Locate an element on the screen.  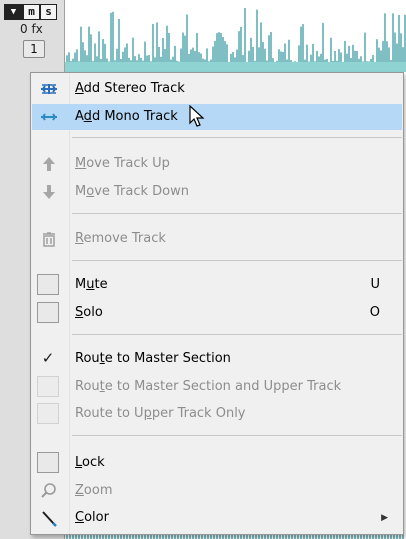
menu-item-label: Zoom is located at coordinates (94, 490).